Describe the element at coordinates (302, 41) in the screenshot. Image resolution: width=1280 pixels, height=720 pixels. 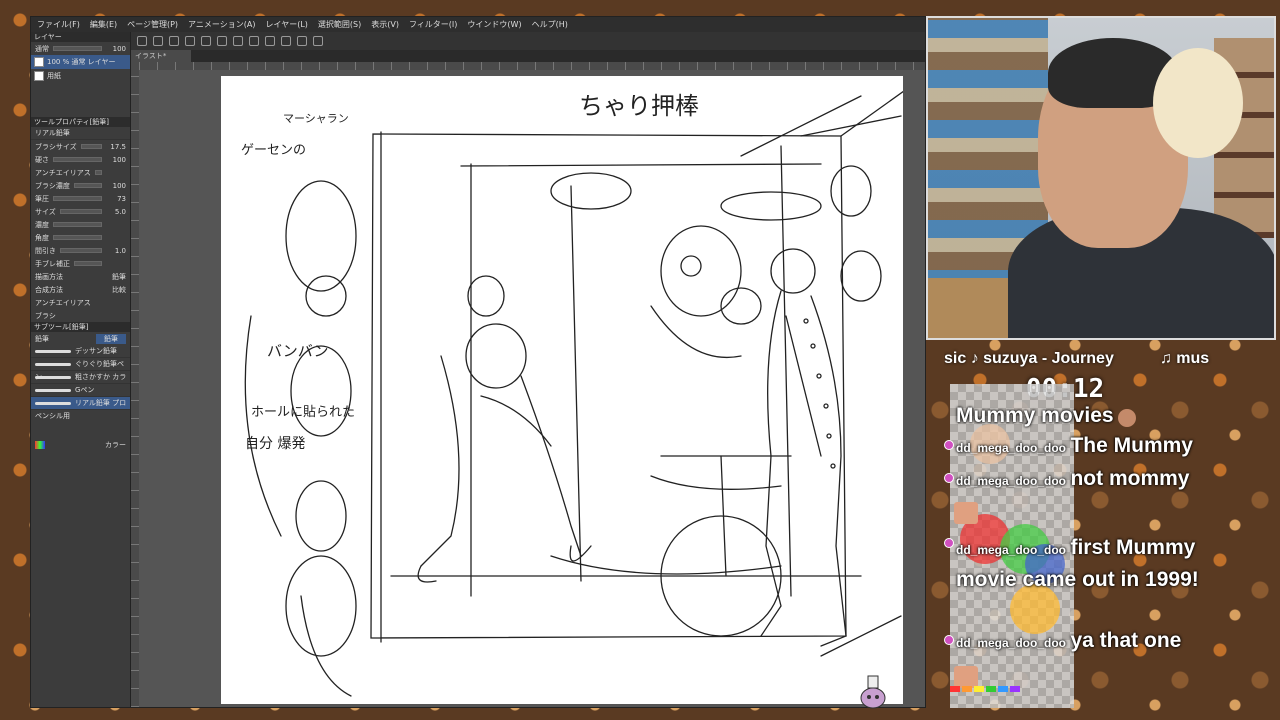
I see `pen-icon` at that location.